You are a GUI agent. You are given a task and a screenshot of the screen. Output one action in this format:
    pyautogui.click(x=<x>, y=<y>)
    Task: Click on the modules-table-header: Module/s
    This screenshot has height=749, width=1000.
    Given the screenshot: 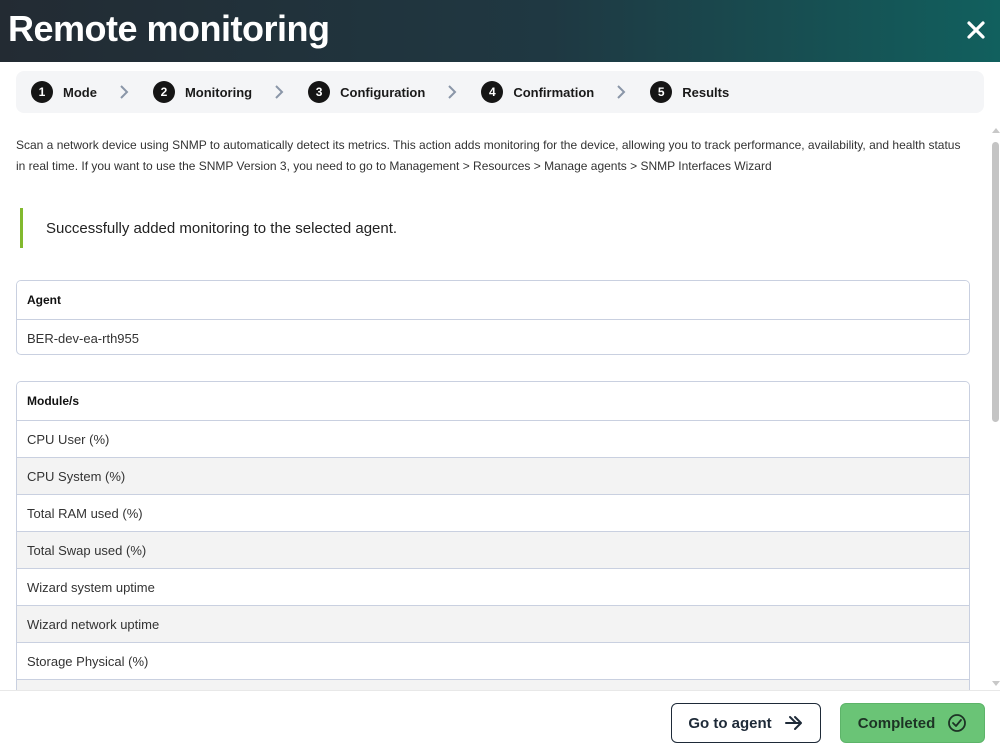 What is the action you would take?
    pyautogui.click(x=493, y=401)
    